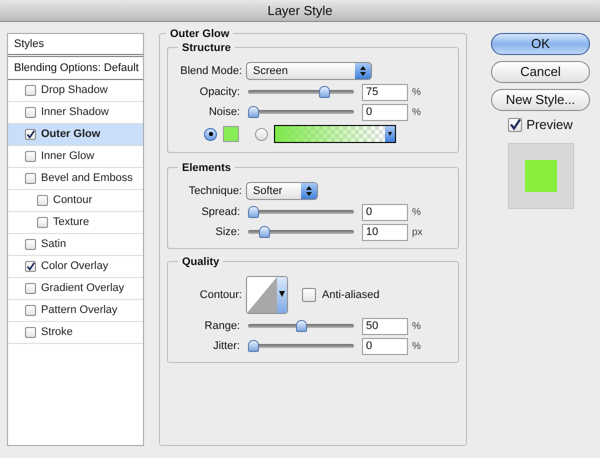  Describe the element at coordinates (74, 266) in the screenshot. I see `style-label: Color Overlay` at that location.